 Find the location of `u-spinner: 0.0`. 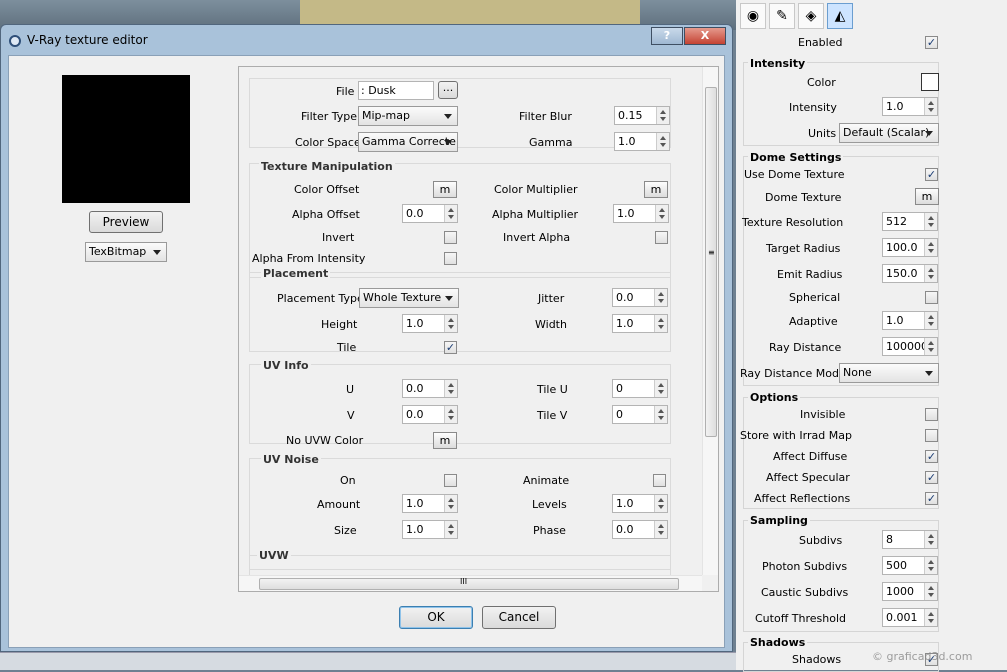

u-spinner: 0.0 is located at coordinates (430, 388).